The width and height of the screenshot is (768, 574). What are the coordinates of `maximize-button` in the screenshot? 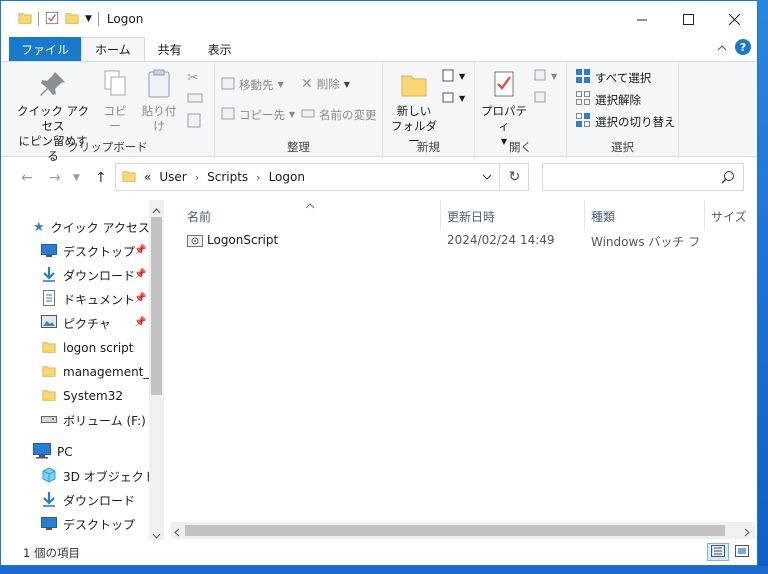 It's located at (688, 19).